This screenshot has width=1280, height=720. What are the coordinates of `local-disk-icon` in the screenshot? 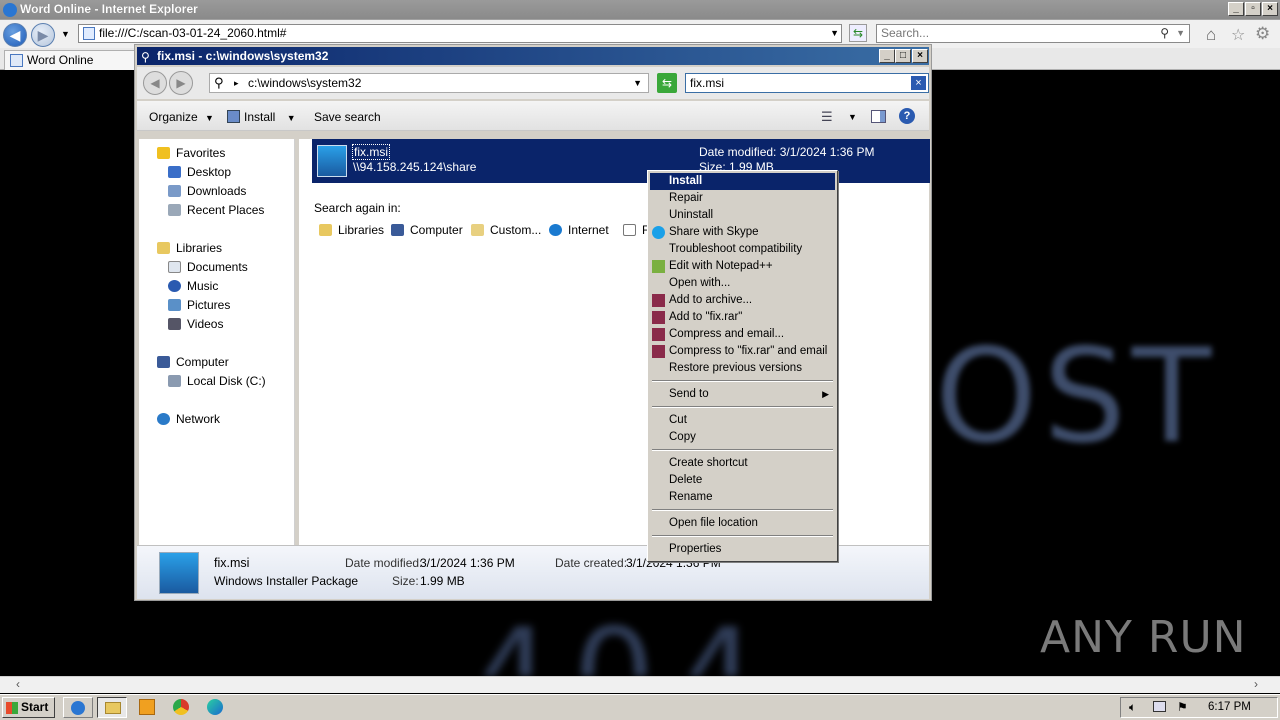 It's located at (174, 381).